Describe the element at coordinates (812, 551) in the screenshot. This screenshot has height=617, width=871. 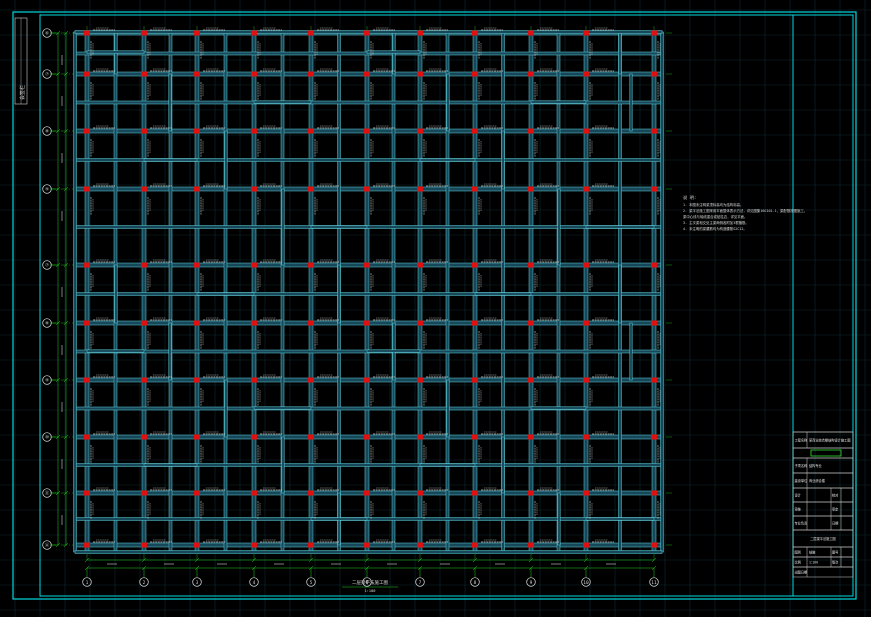
I see `title-block-value: 结施` at that location.